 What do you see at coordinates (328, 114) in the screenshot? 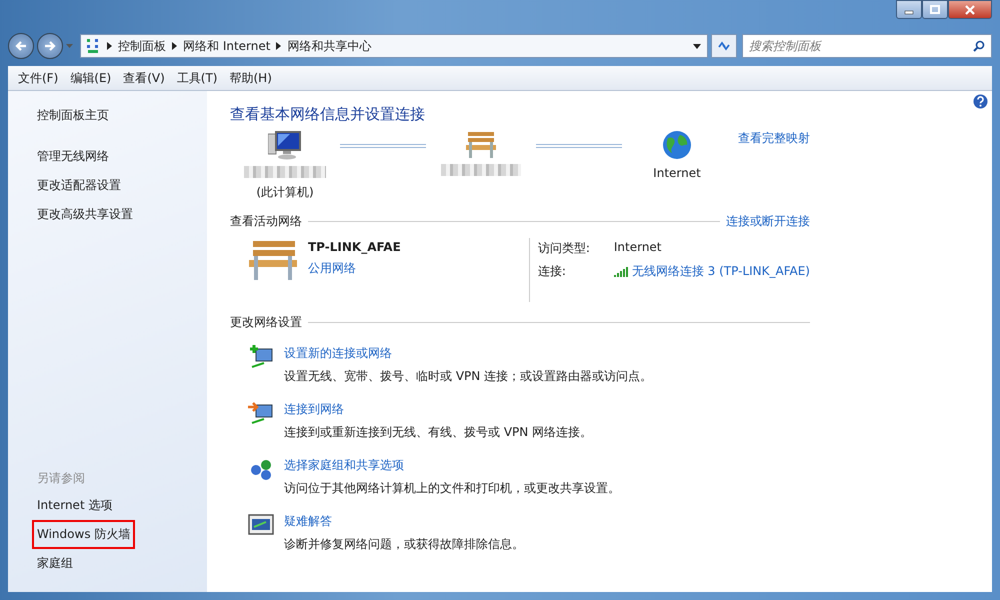
I see `page-title: 查看基本网络信息并设置连接` at bounding box center [328, 114].